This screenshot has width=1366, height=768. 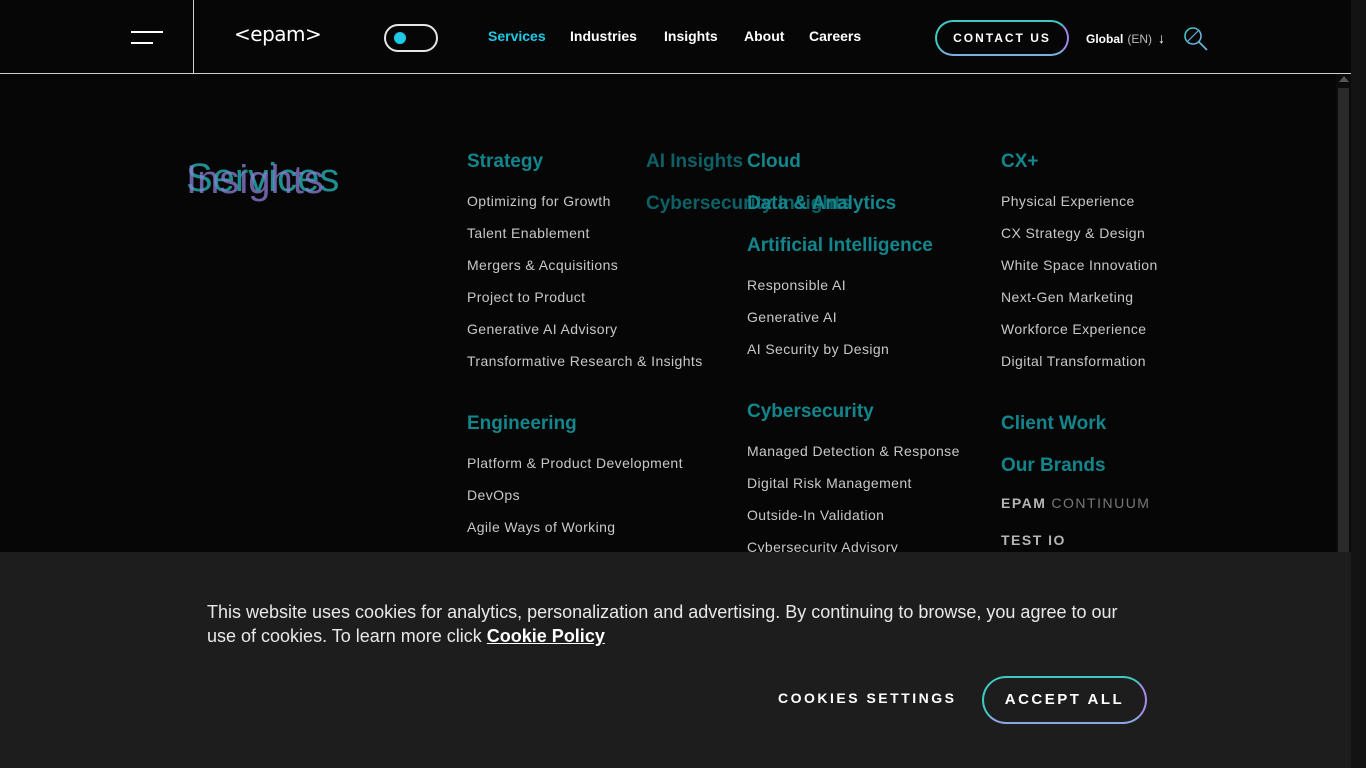 I want to click on link-platform-product-development: Platform & Product Development, so click(x=575, y=463).